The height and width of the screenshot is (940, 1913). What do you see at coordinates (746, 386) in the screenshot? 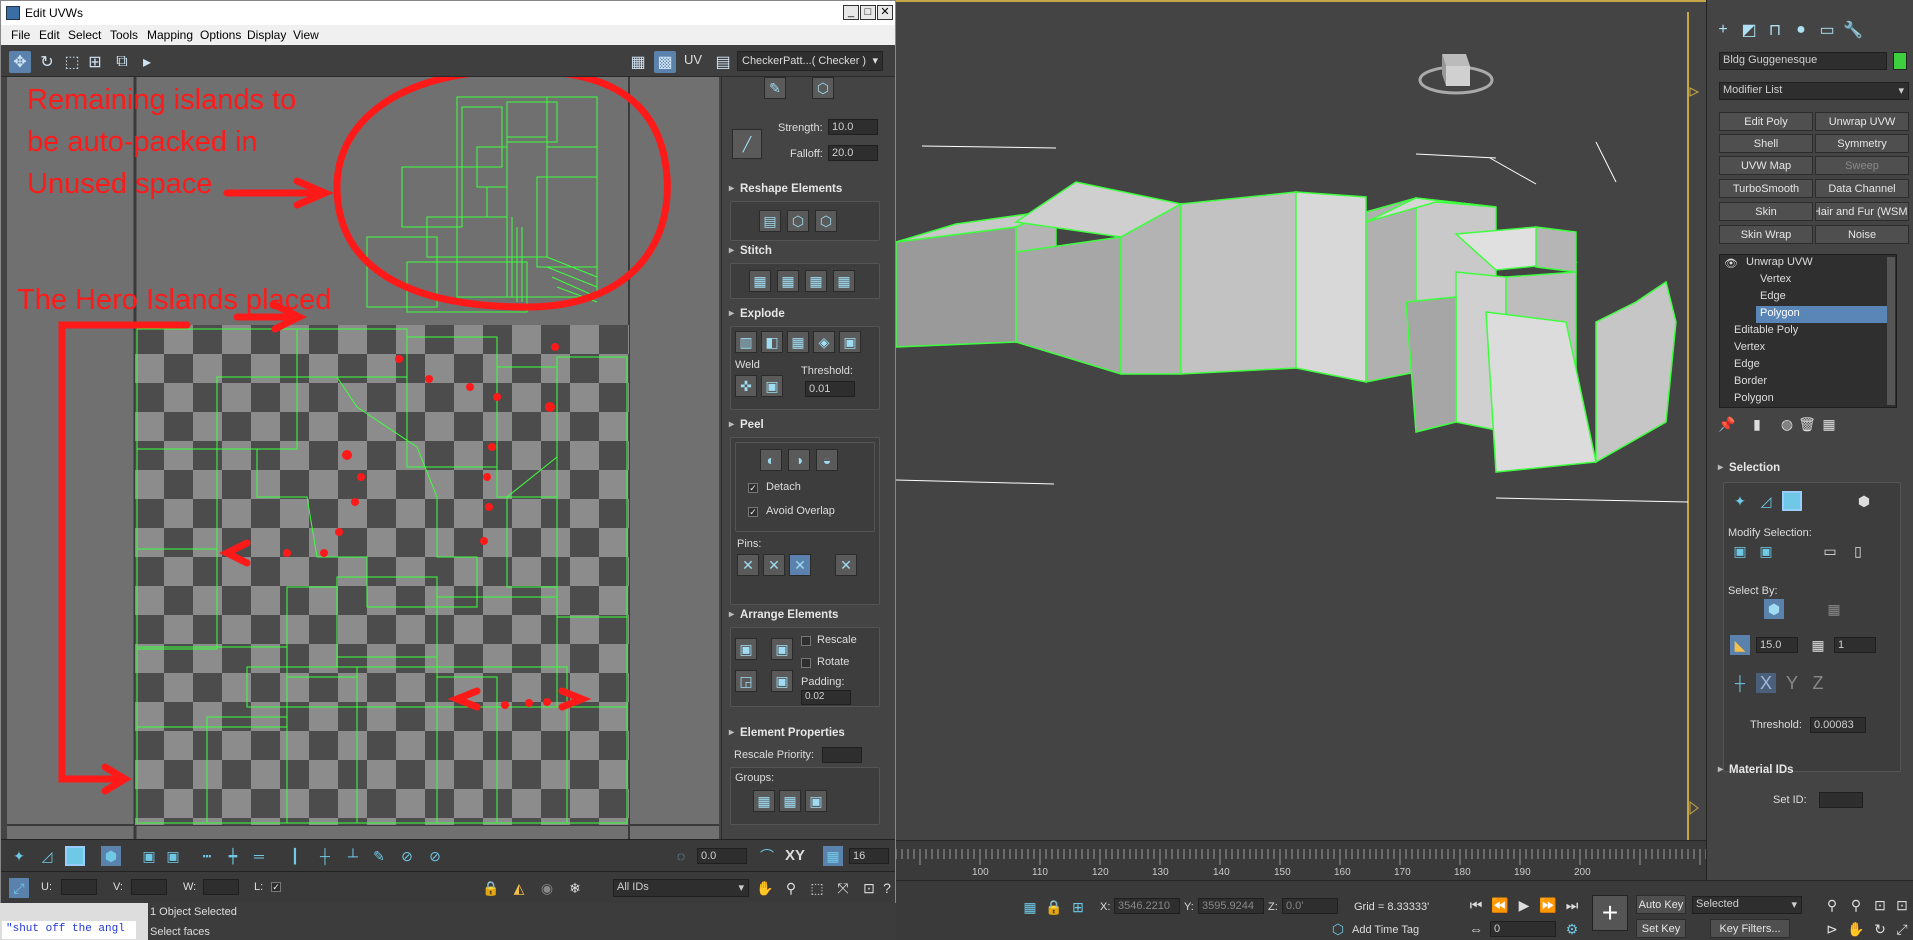
I see `weld-selected-icon: ✜` at bounding box center [746, 386].